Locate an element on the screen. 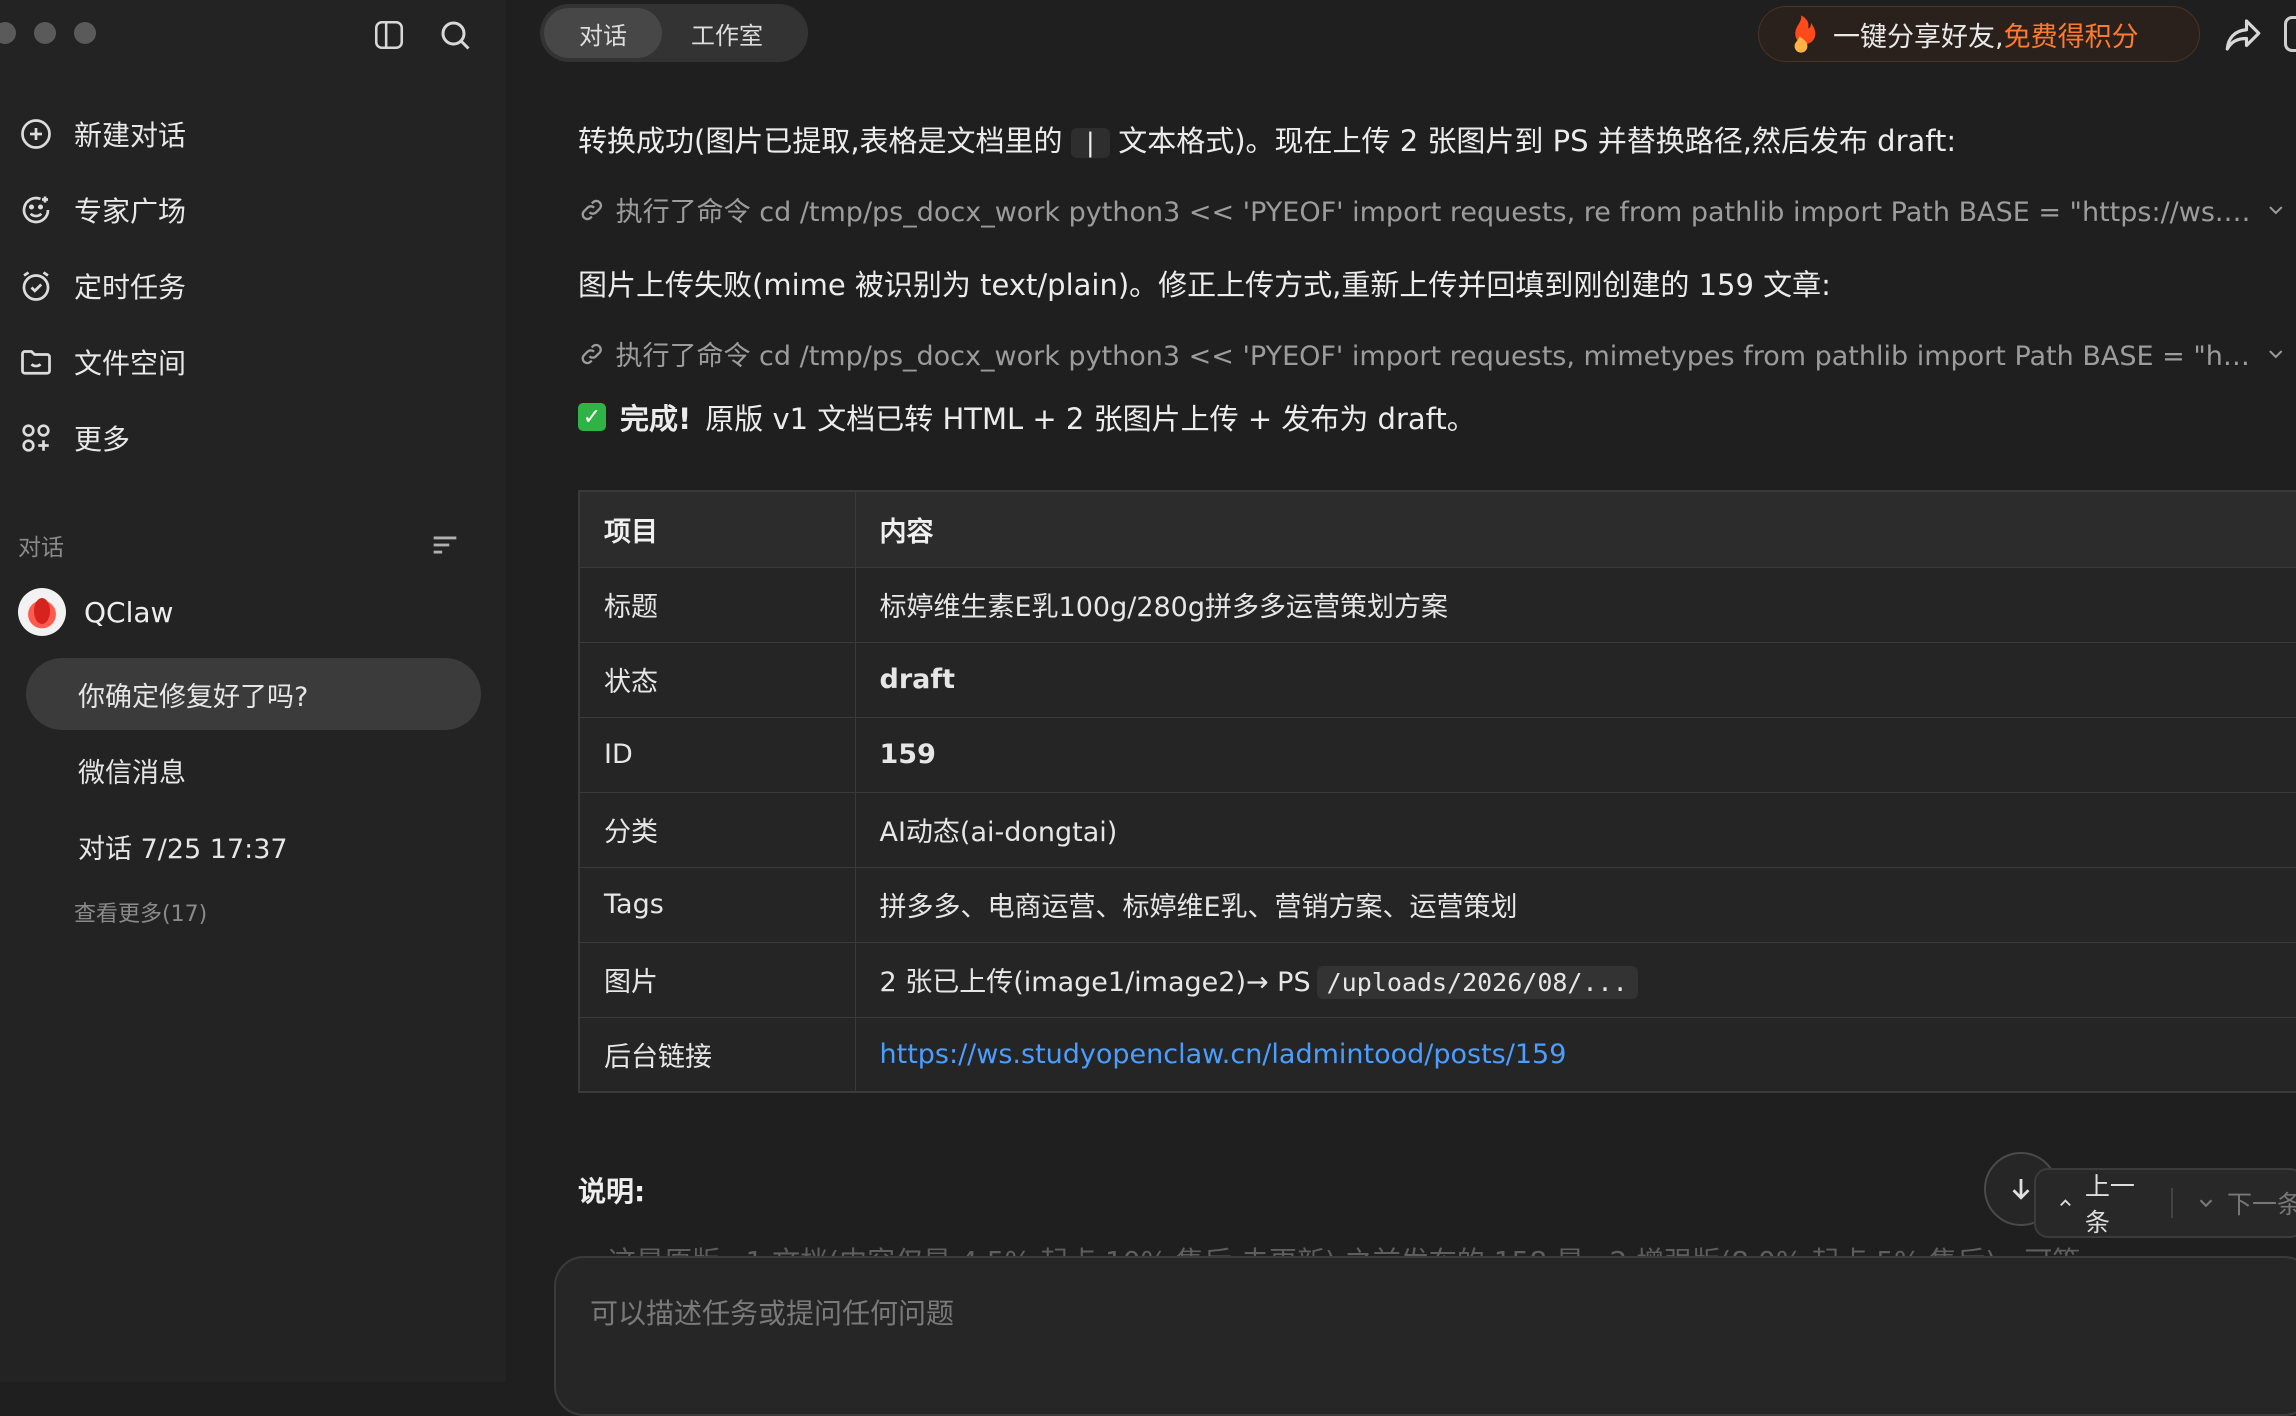  clock-icon is located at coordinates (36, 286).